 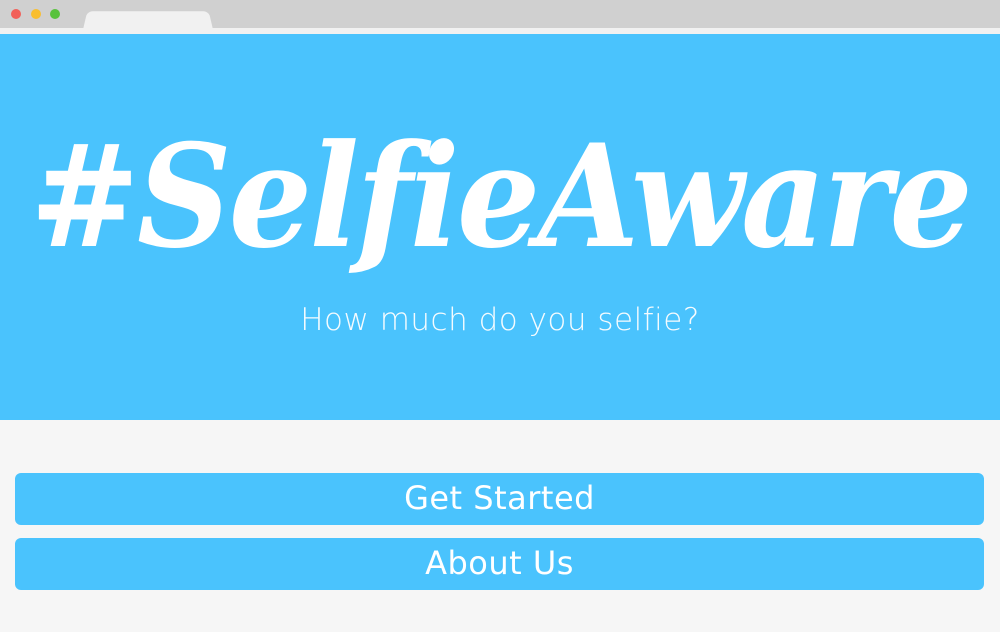 I want to click on close-window-button, so click(x=16, y=14).